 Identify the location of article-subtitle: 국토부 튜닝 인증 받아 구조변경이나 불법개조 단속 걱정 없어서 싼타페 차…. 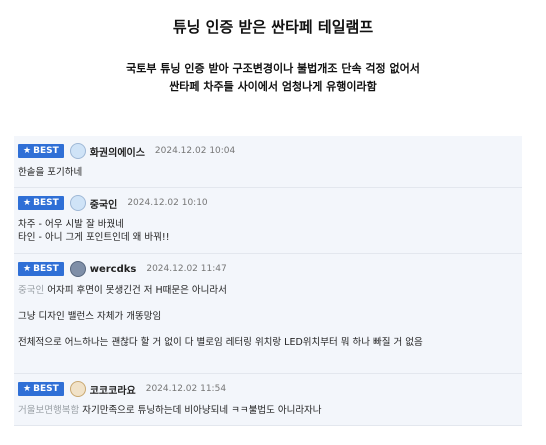
(273, 78).